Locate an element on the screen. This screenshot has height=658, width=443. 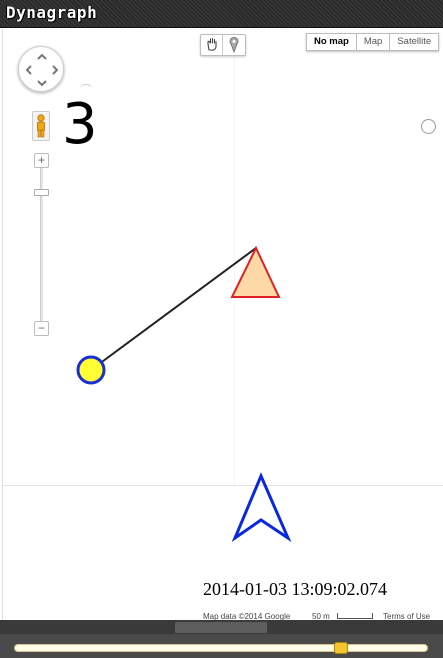
circle-marker is located at coordinates (91, 370).